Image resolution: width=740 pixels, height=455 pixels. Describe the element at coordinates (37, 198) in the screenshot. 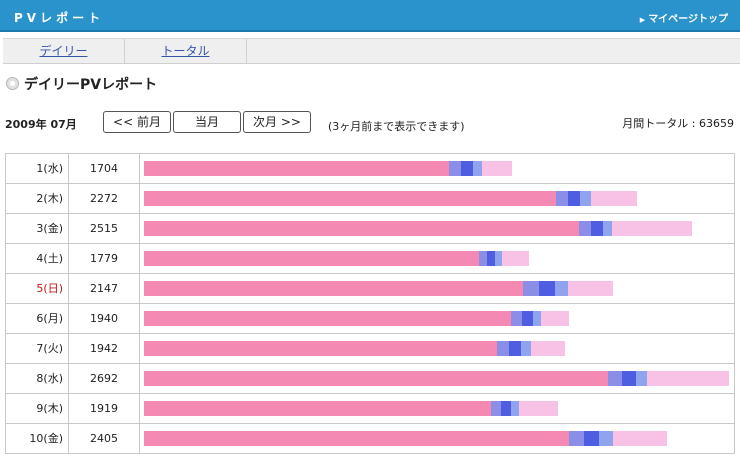

I see `day-cell: 2(木)` at that location.